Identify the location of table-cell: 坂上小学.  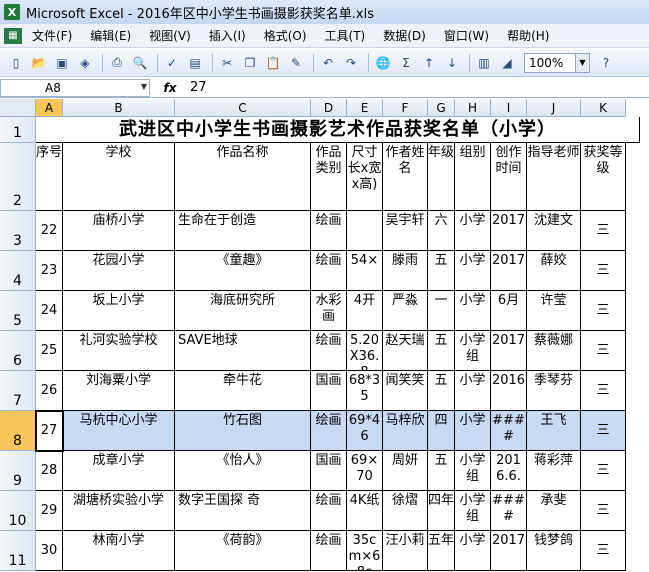
(119, 311).